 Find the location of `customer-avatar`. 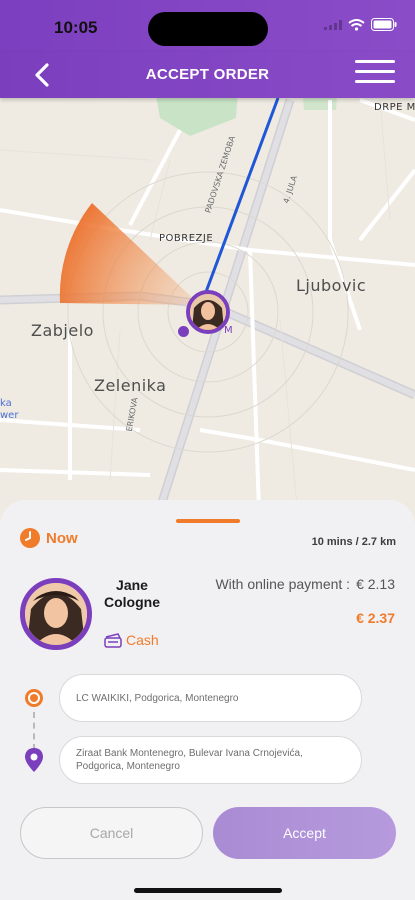

customer-avatar is located at coordinates (56, 614).